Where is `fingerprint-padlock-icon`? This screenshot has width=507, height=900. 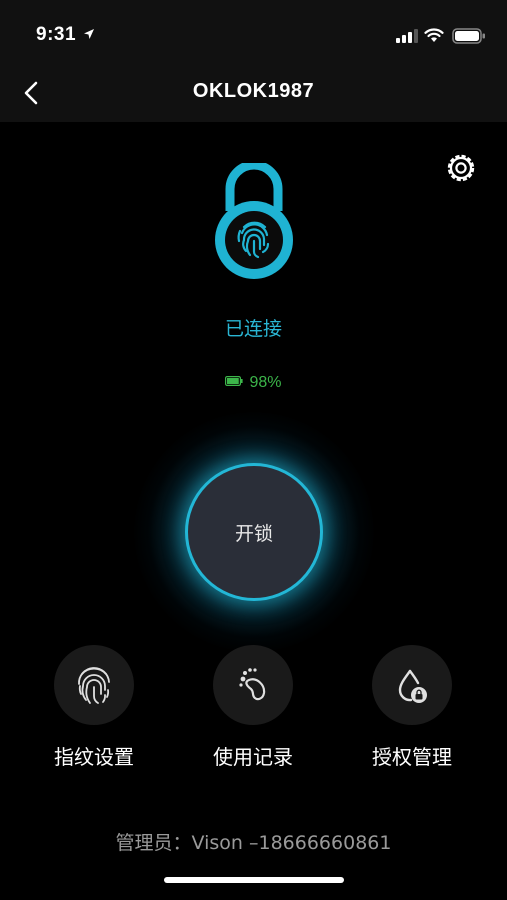 fingerprint-padlock-icon is located at coordinates (254, 221).